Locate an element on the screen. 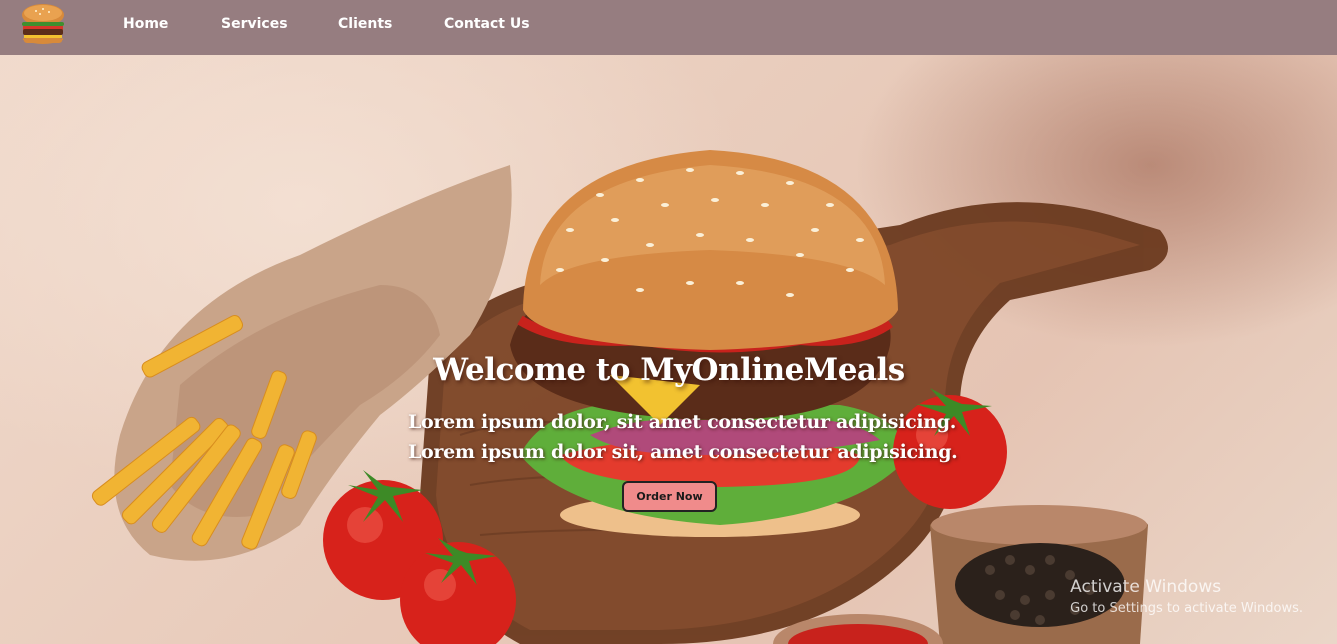  burger-logo-icon is located at coordinates (43, 25).